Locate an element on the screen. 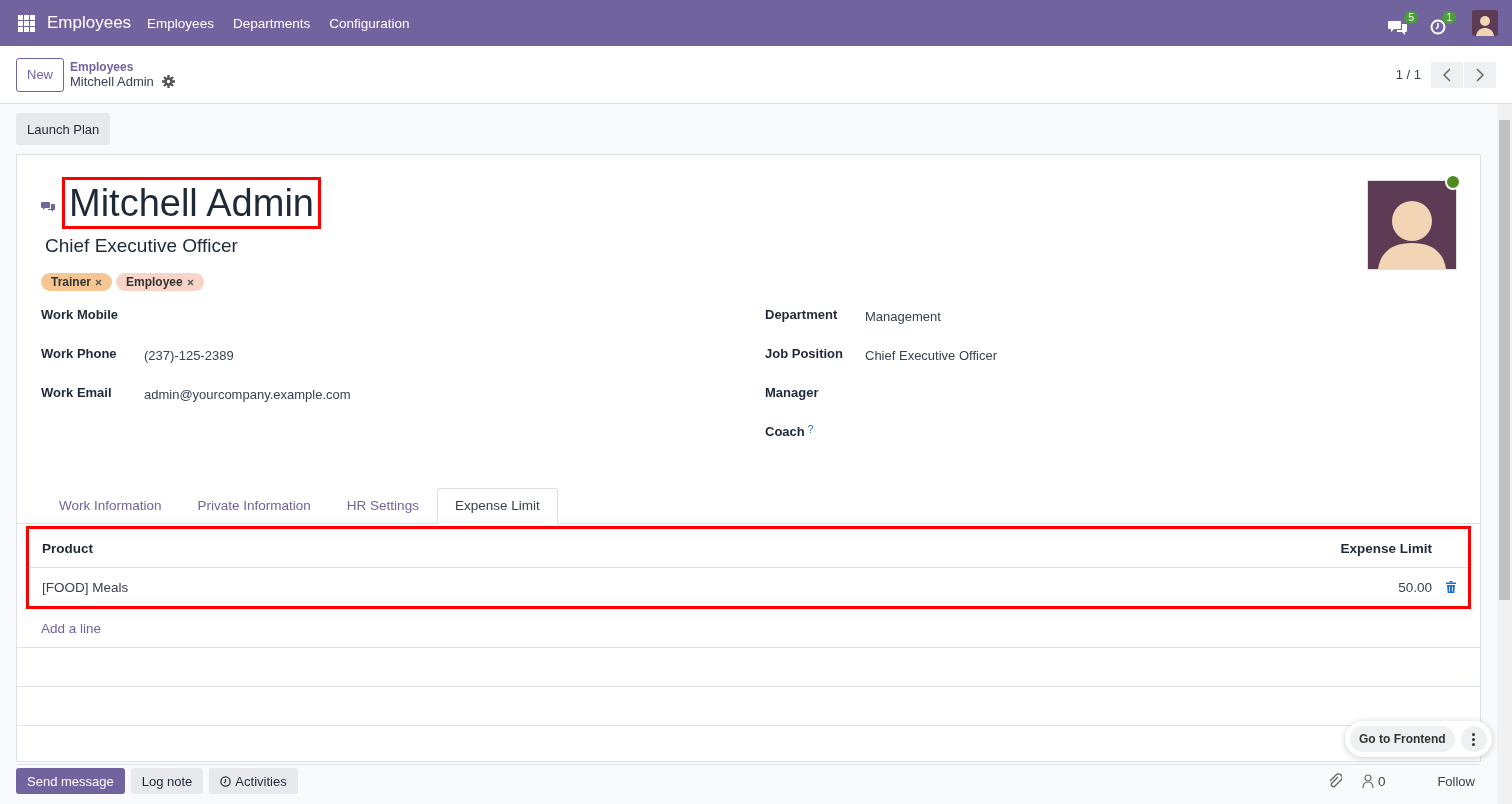 Image resolution: width=1512 pixels, height=804 pixels. launch-plan-button: Launch Plan is located at coordinates (63, 129).